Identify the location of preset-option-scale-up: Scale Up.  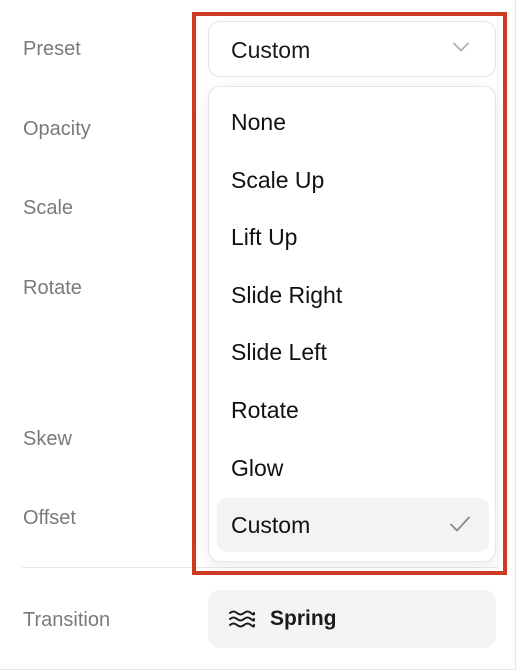
(353, 180).